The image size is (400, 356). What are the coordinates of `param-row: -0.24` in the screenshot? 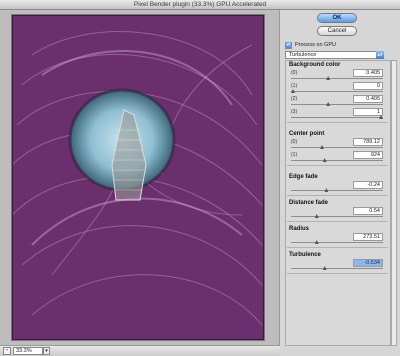 It's located at (337, 187).